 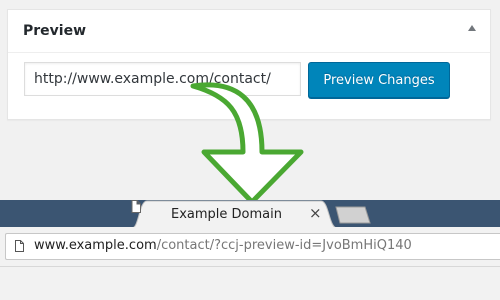 I want to click on metabox-title: Preview, so click(x=55, y=31).